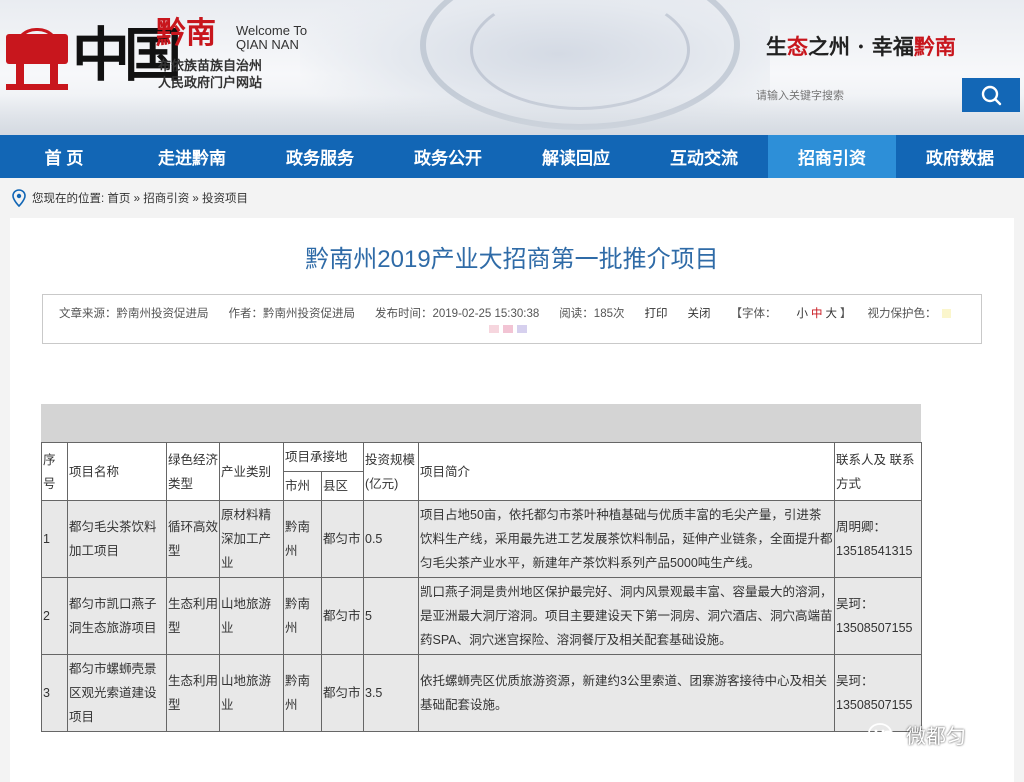 This screenshot has height=782, width=1024. What do you see at coordinates (936, 737) in the screenshot?
I see `watermark-text: 微都匀` at bounding box center [936, 737].